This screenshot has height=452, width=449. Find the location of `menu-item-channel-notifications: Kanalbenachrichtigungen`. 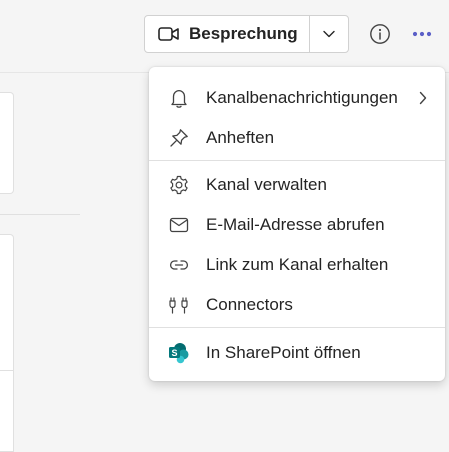

menu-item-channel-notifications: Kanalbenachrichtigungen is located at coordinates (297, 98).